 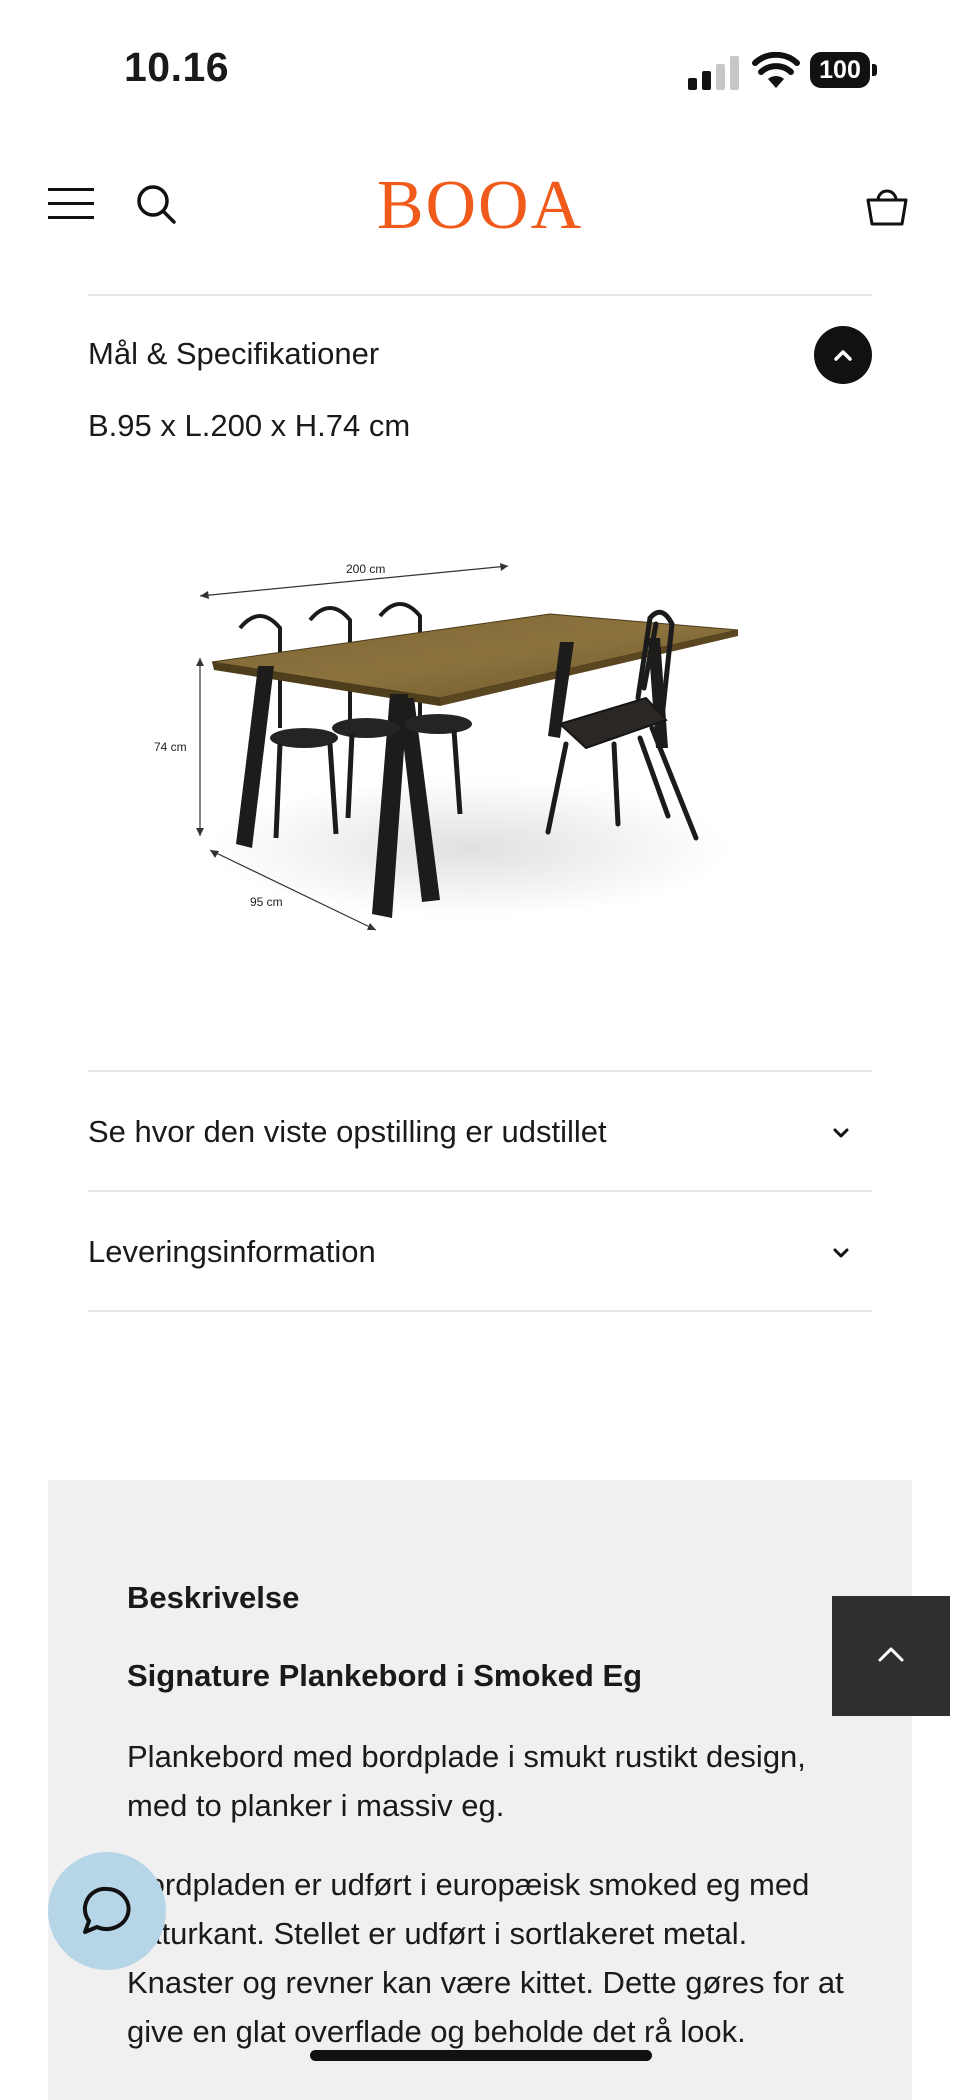 I want to click on battery-level: 100, so click(x=840, y=70).